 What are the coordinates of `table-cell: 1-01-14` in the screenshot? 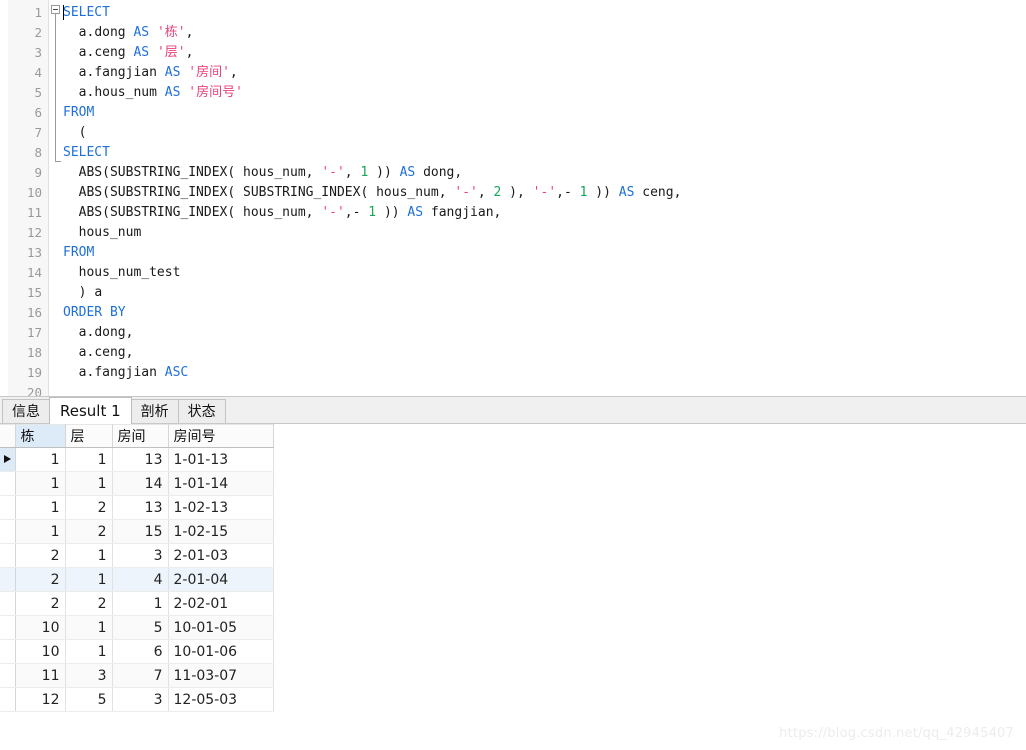 It's located at (221, 483).